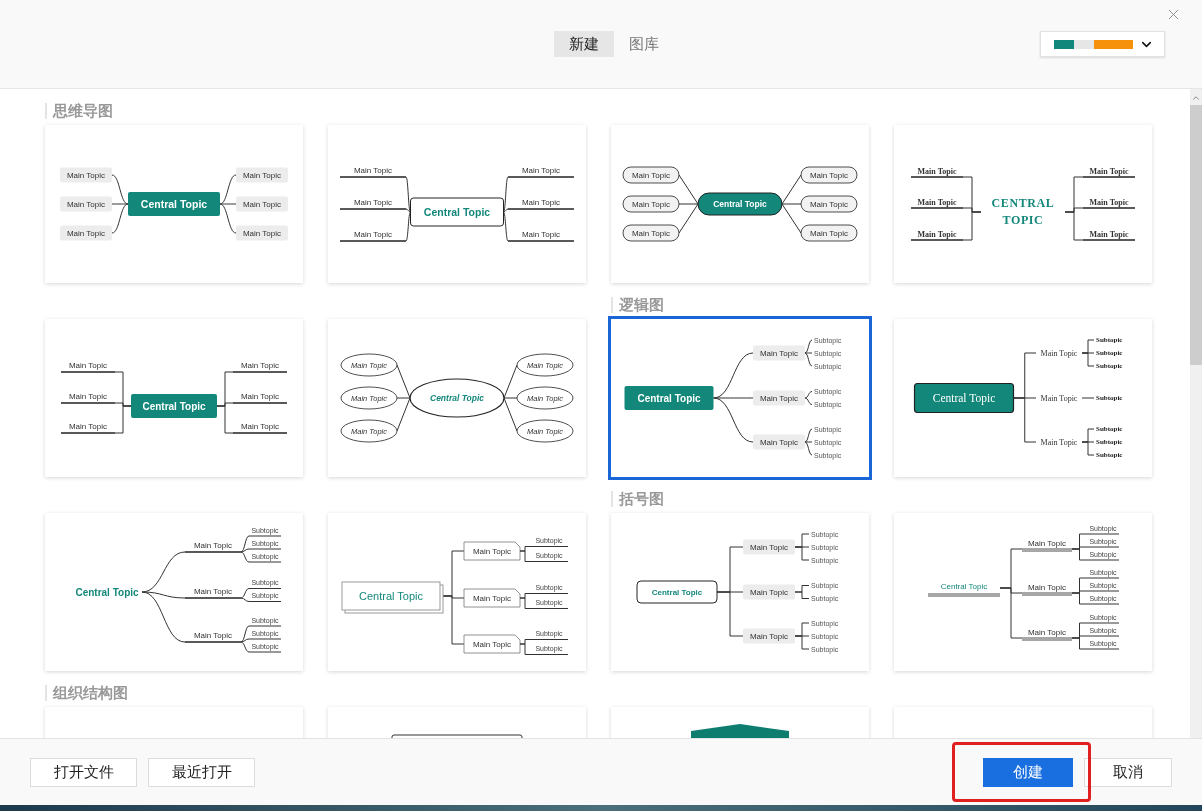 This screenshot has width=1202, height=811. I want to click on cancel-button: 取消, so click(1128, 772).